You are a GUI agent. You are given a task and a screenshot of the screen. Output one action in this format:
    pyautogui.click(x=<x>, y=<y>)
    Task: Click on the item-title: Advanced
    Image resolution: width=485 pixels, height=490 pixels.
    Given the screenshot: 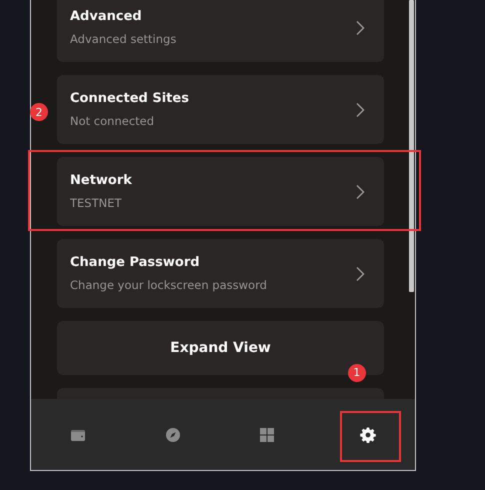 What is the action you would take?
    pyautogui.click(x=106, y=16)
    